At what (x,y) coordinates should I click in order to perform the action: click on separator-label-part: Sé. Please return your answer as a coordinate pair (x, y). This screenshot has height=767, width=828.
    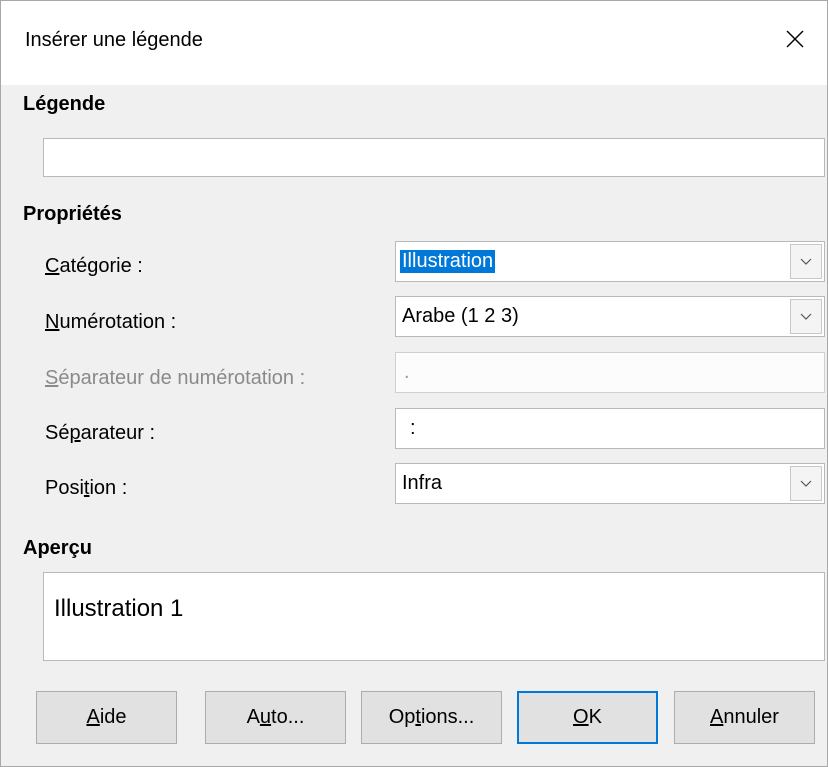
    Looking at the image, I should click on (57, 433).